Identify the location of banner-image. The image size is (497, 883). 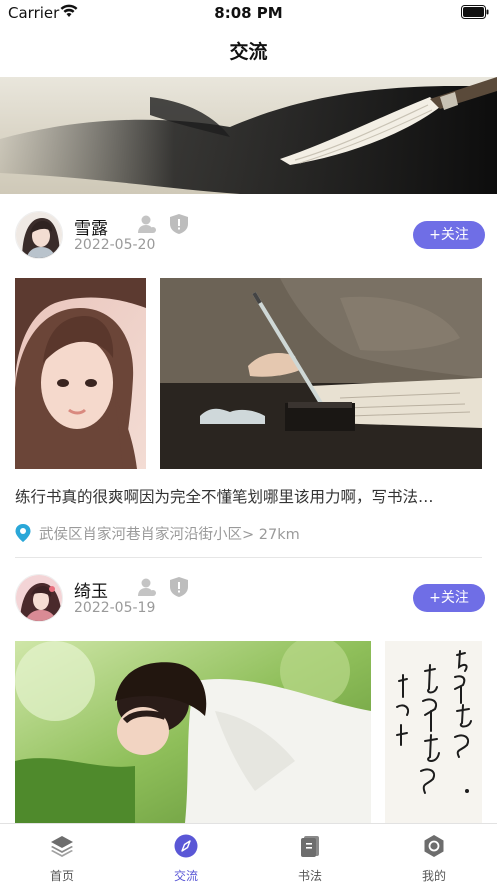
(248, 135).